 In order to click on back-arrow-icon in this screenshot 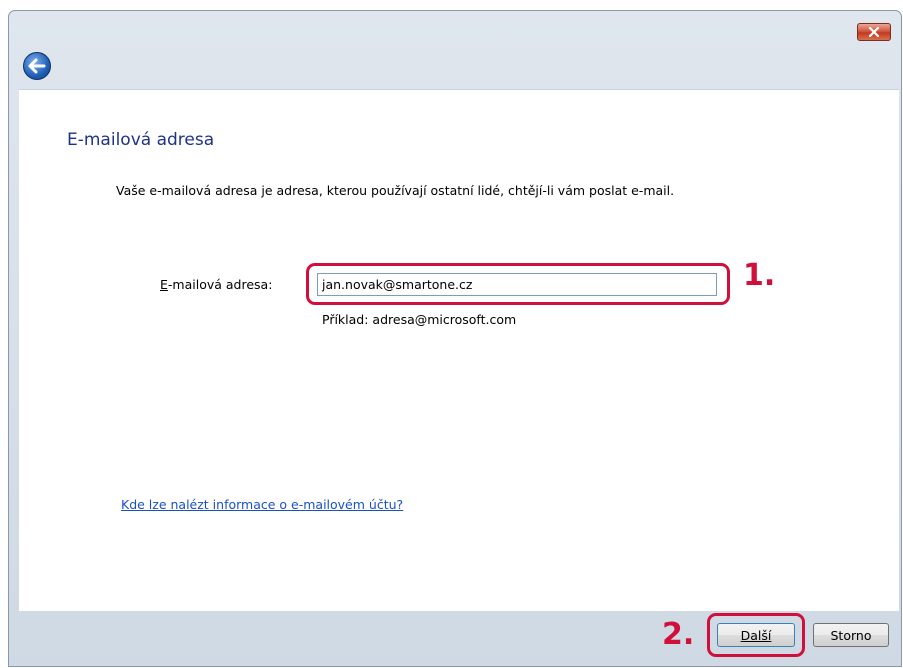, I will do `click(37, 66)`.